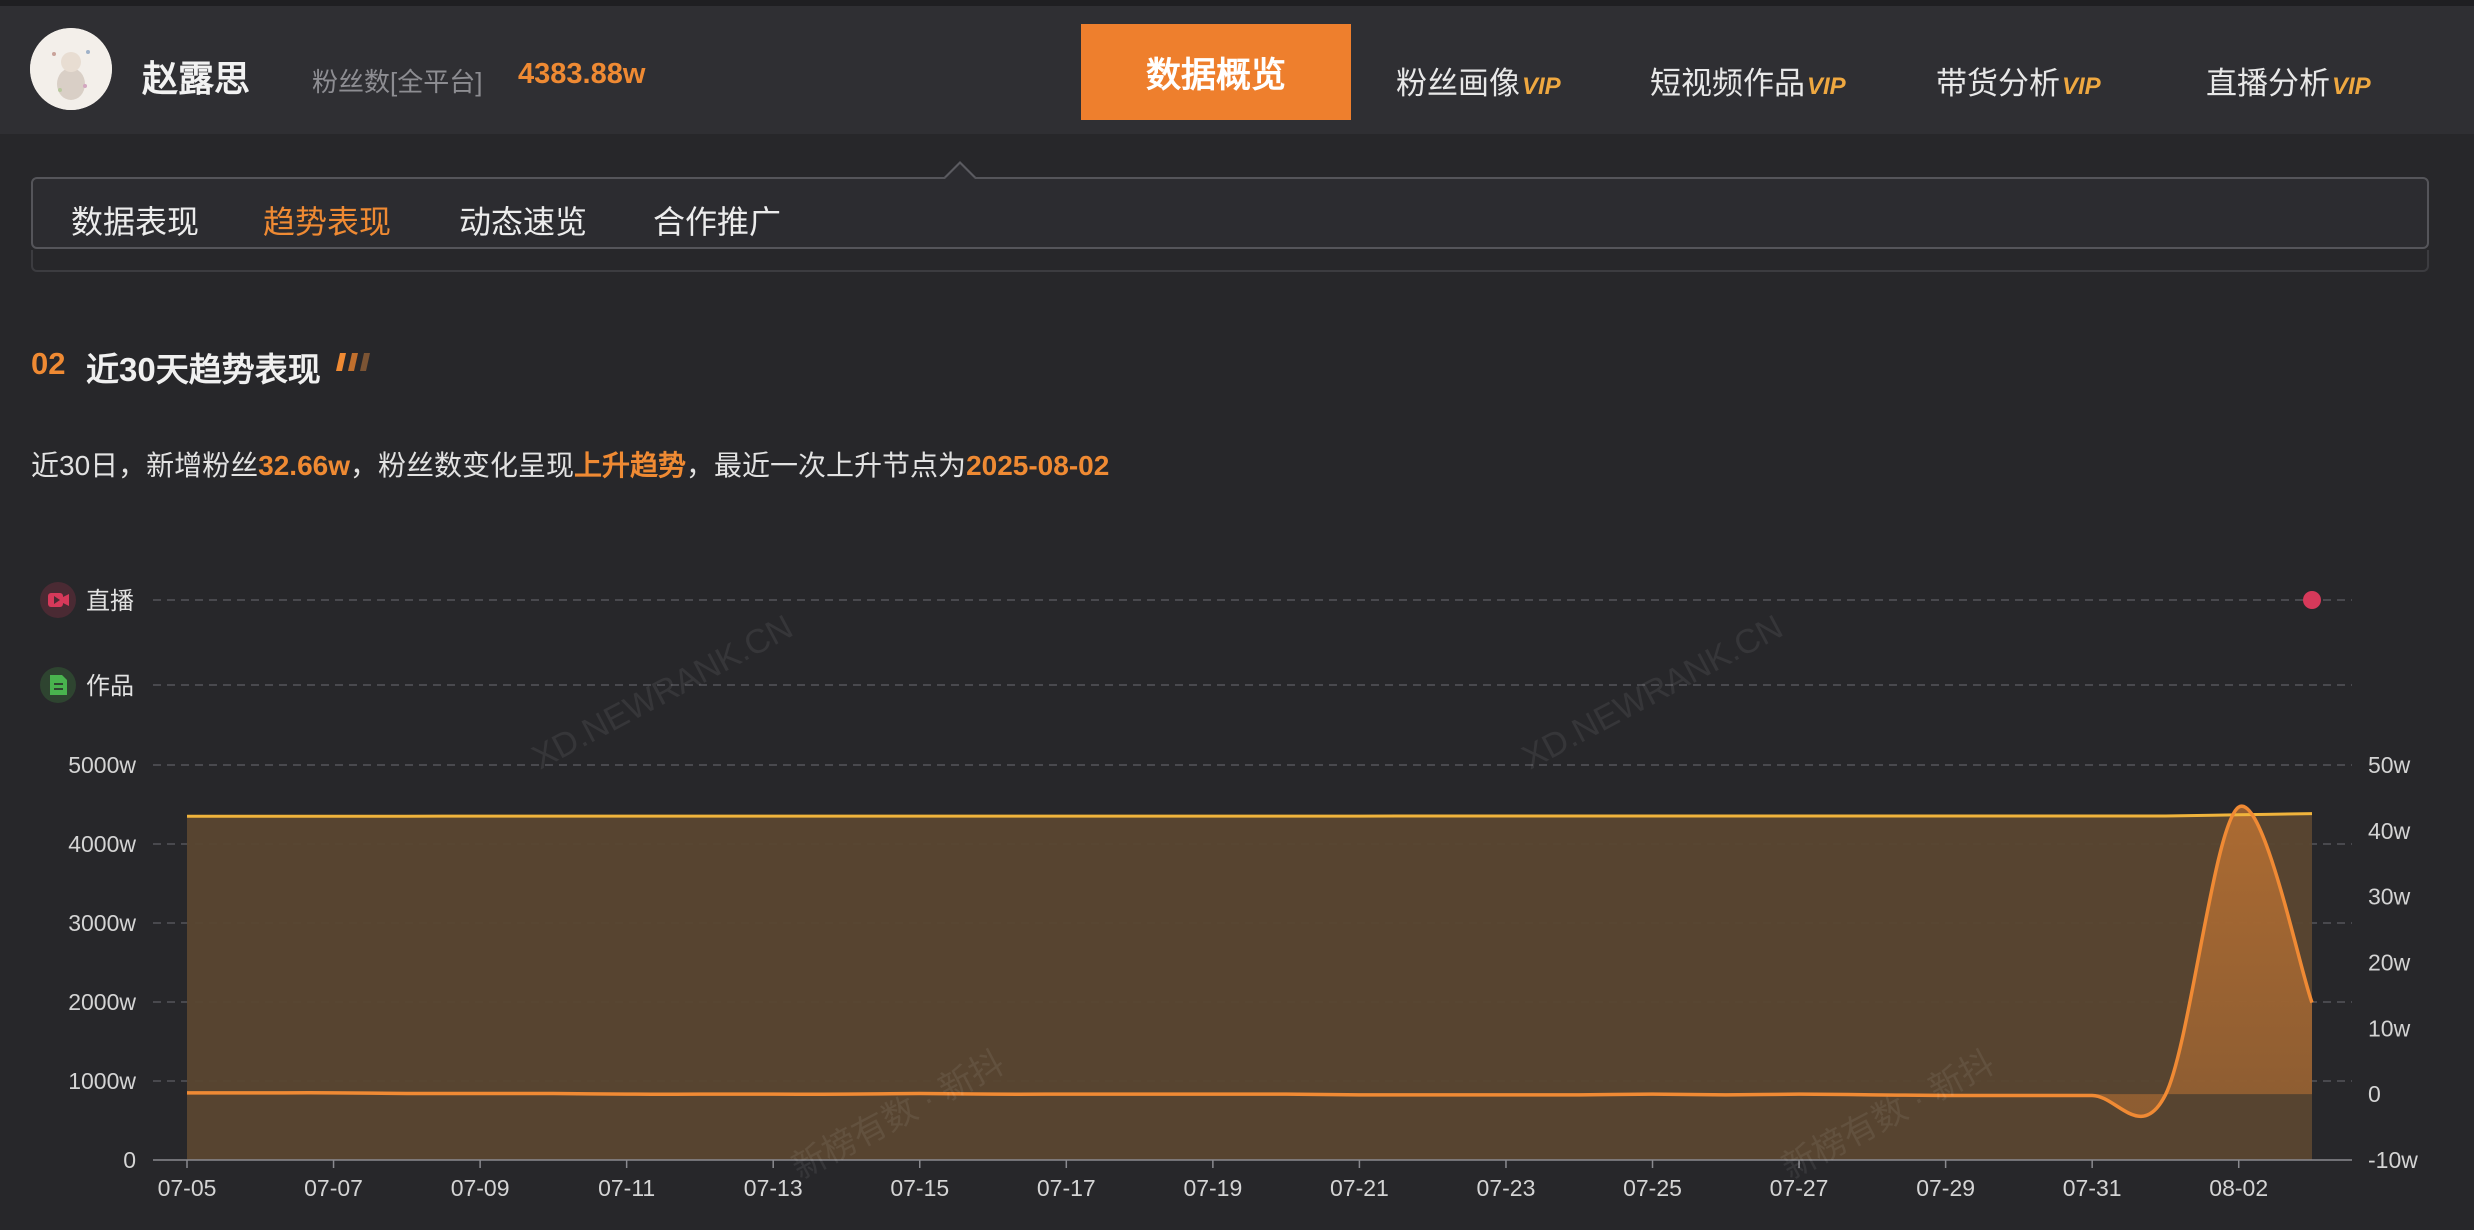 The width and height of the screenshot is (2474, 1230). Describe the element at coordinates (48, 363) in the screenshot. I see `section-number: 02` at that location.